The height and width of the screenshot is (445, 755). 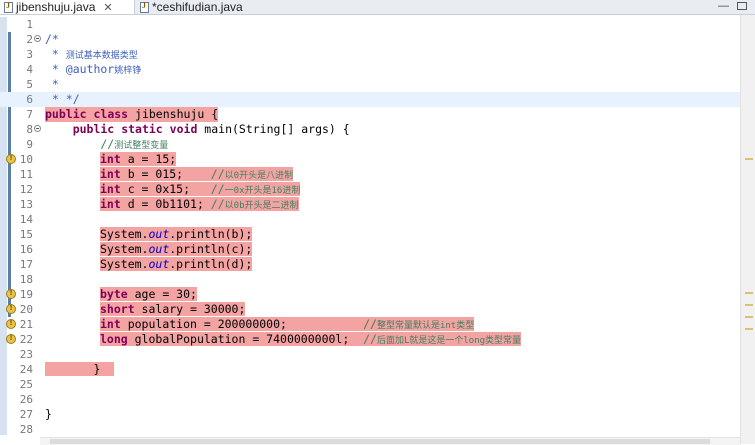 I want to click on code-text: public class jibenshuju {, so click(x=132, y=114).